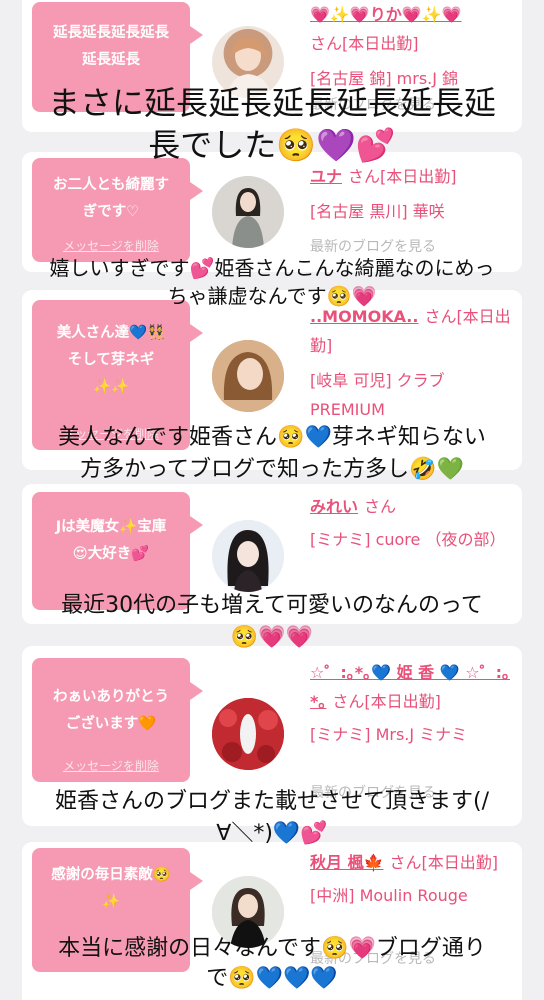 The width and height of the screenshot is (544, 1000). Describe the element at coordinates (272, 948) in the screenshot. I see `caption-line: 本当に感謝の日々なんです🥺💗ブログ通り` at that location.